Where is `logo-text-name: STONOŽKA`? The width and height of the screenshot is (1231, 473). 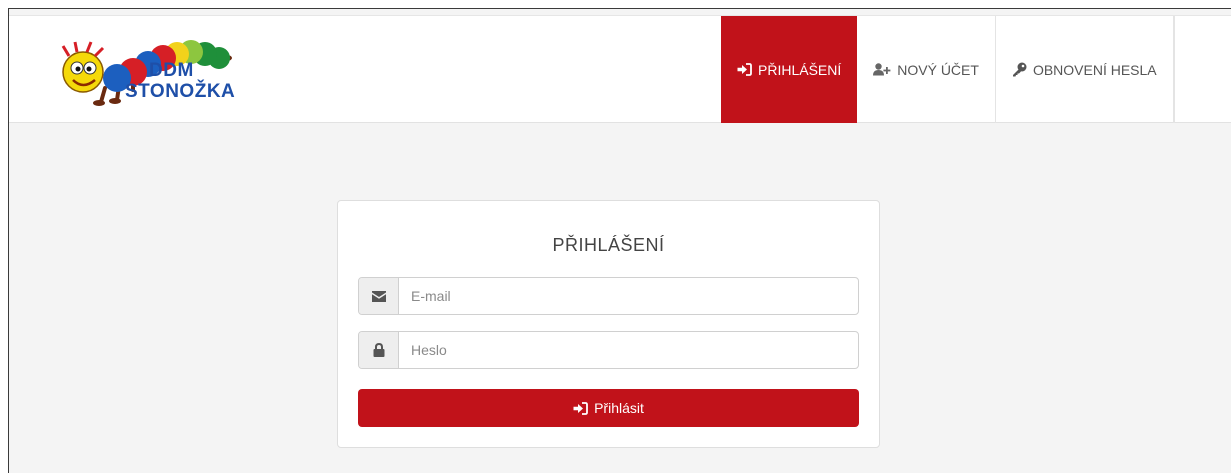 logo-text-name: STONOŽKA is located at coordinates (180, 91).